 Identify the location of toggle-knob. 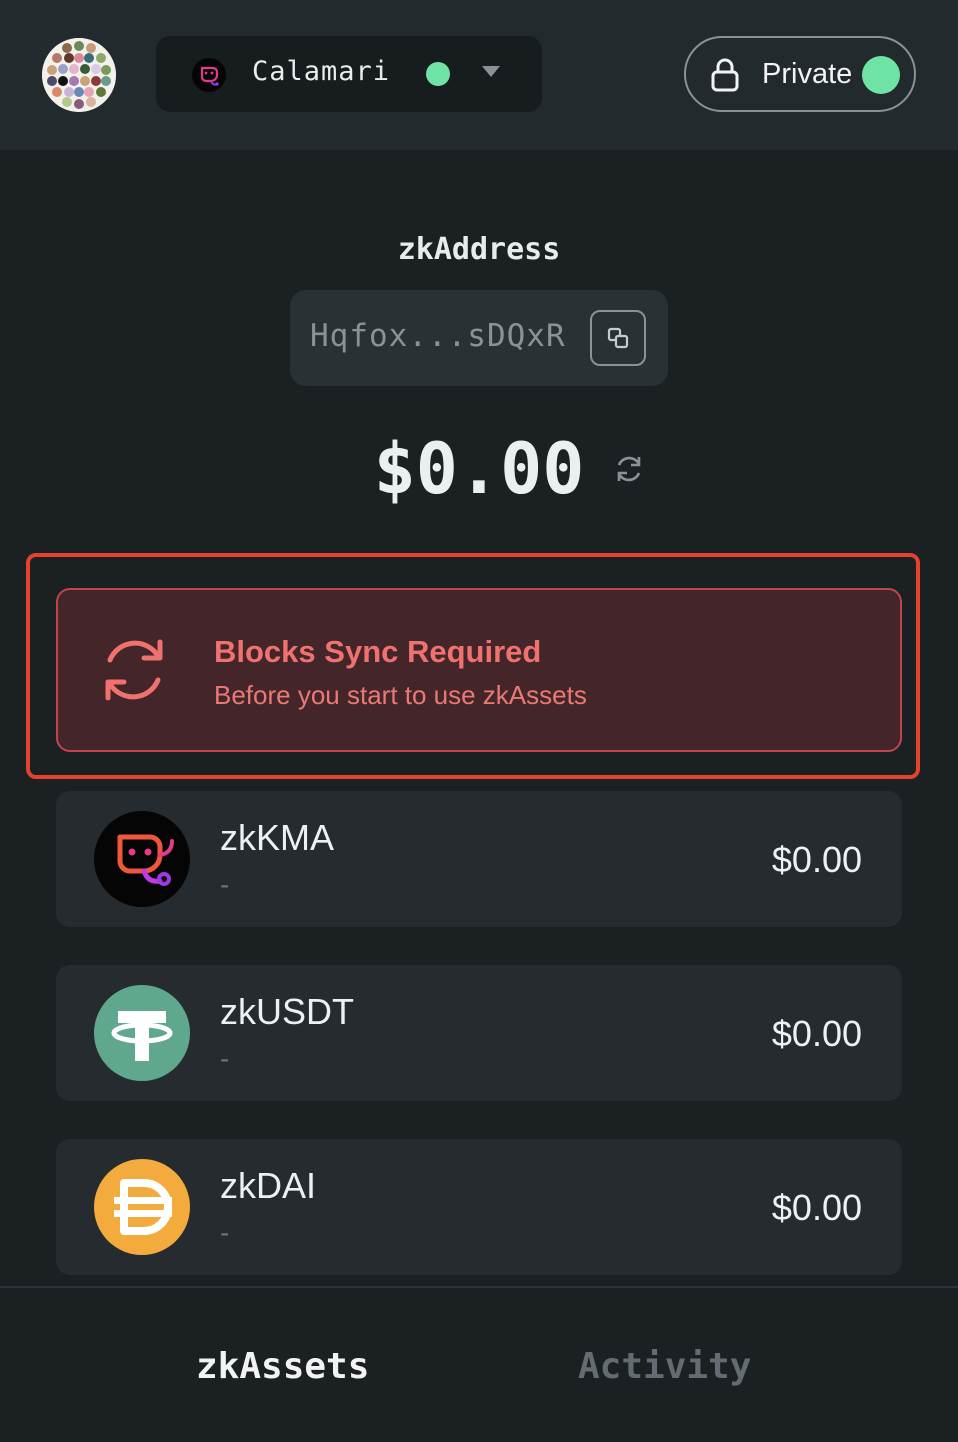
(881, 75).